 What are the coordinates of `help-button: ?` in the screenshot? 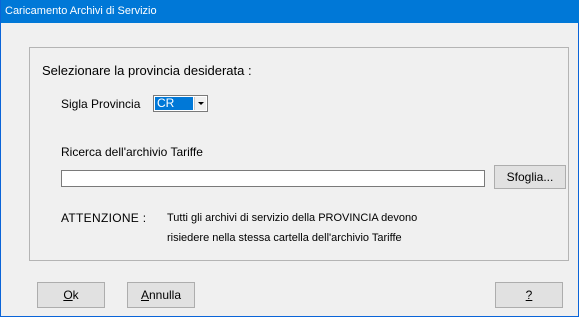 It's located at (529, 295).